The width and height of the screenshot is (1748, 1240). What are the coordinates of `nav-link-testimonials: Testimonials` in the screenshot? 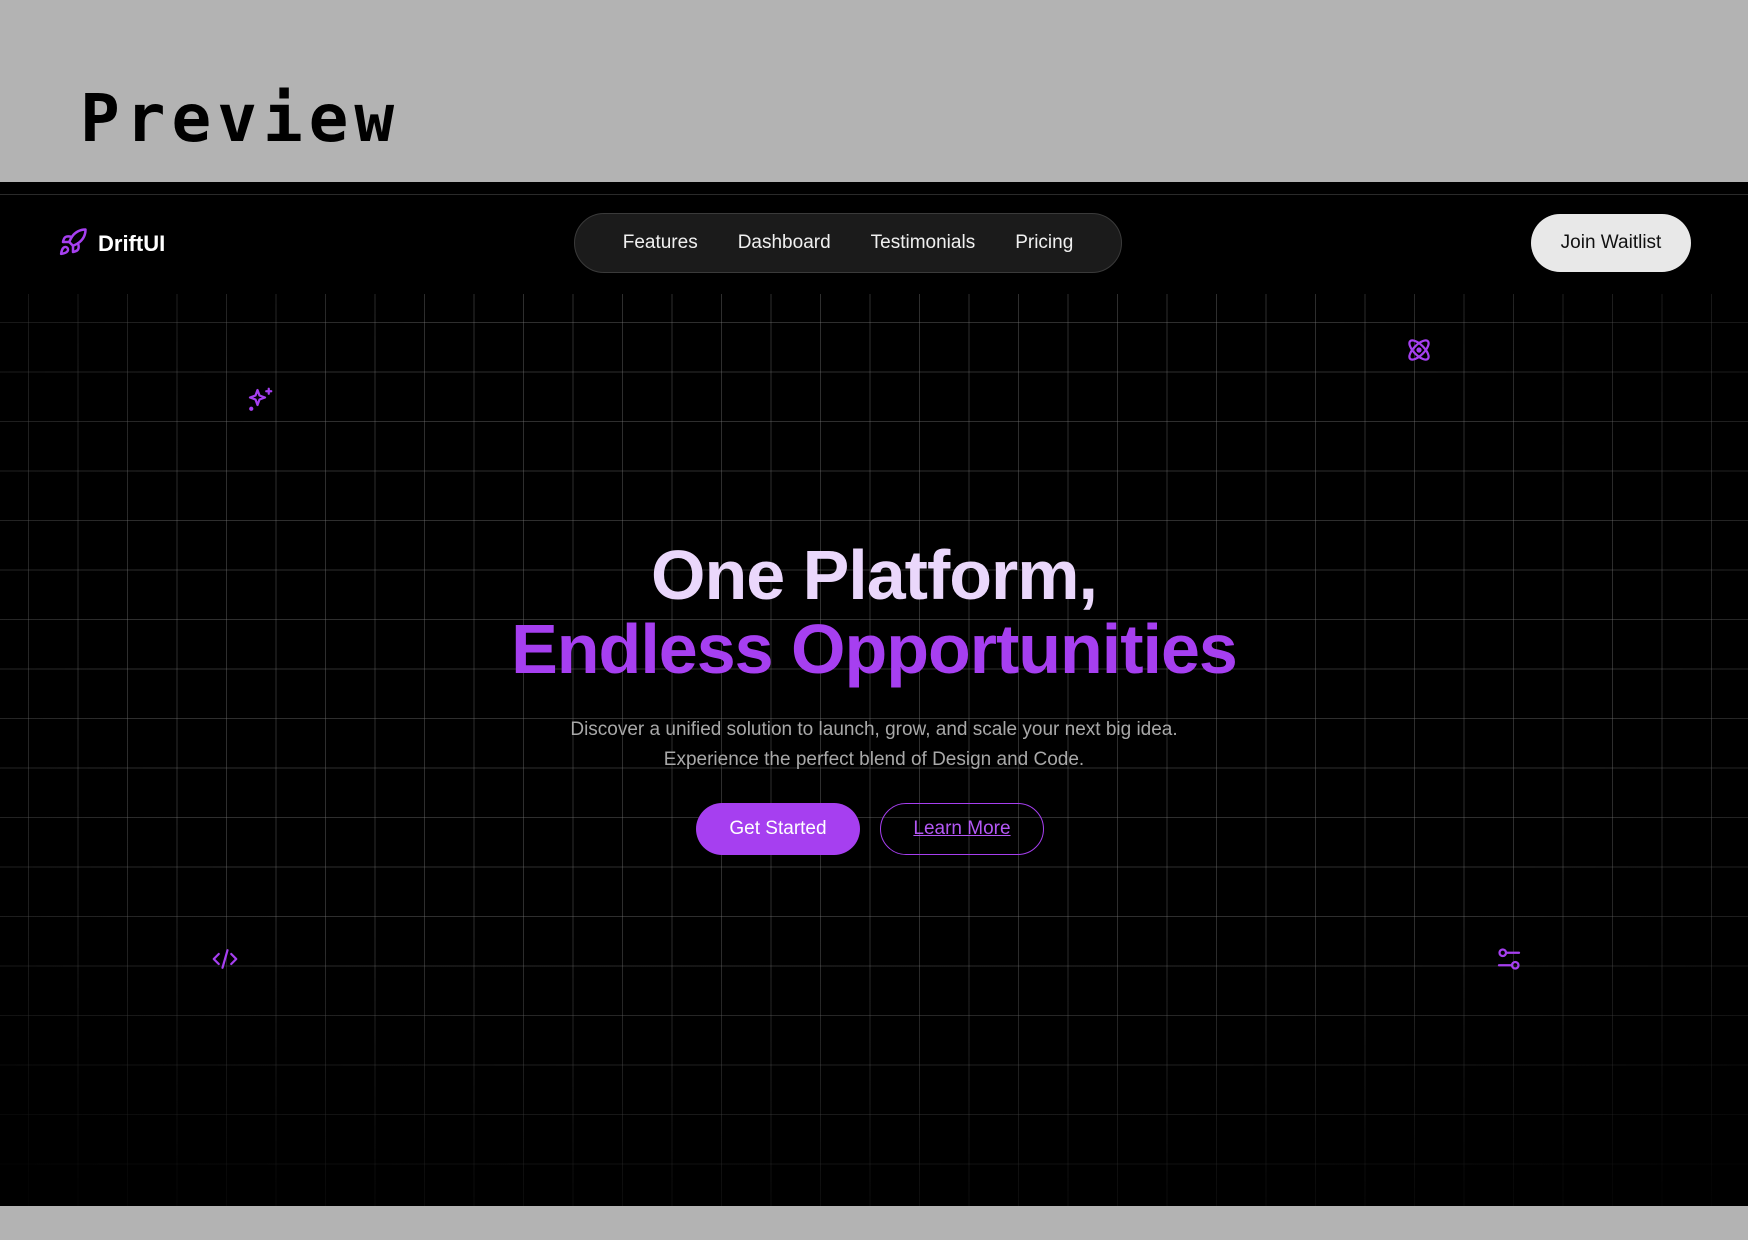 It's located at (923, 243).